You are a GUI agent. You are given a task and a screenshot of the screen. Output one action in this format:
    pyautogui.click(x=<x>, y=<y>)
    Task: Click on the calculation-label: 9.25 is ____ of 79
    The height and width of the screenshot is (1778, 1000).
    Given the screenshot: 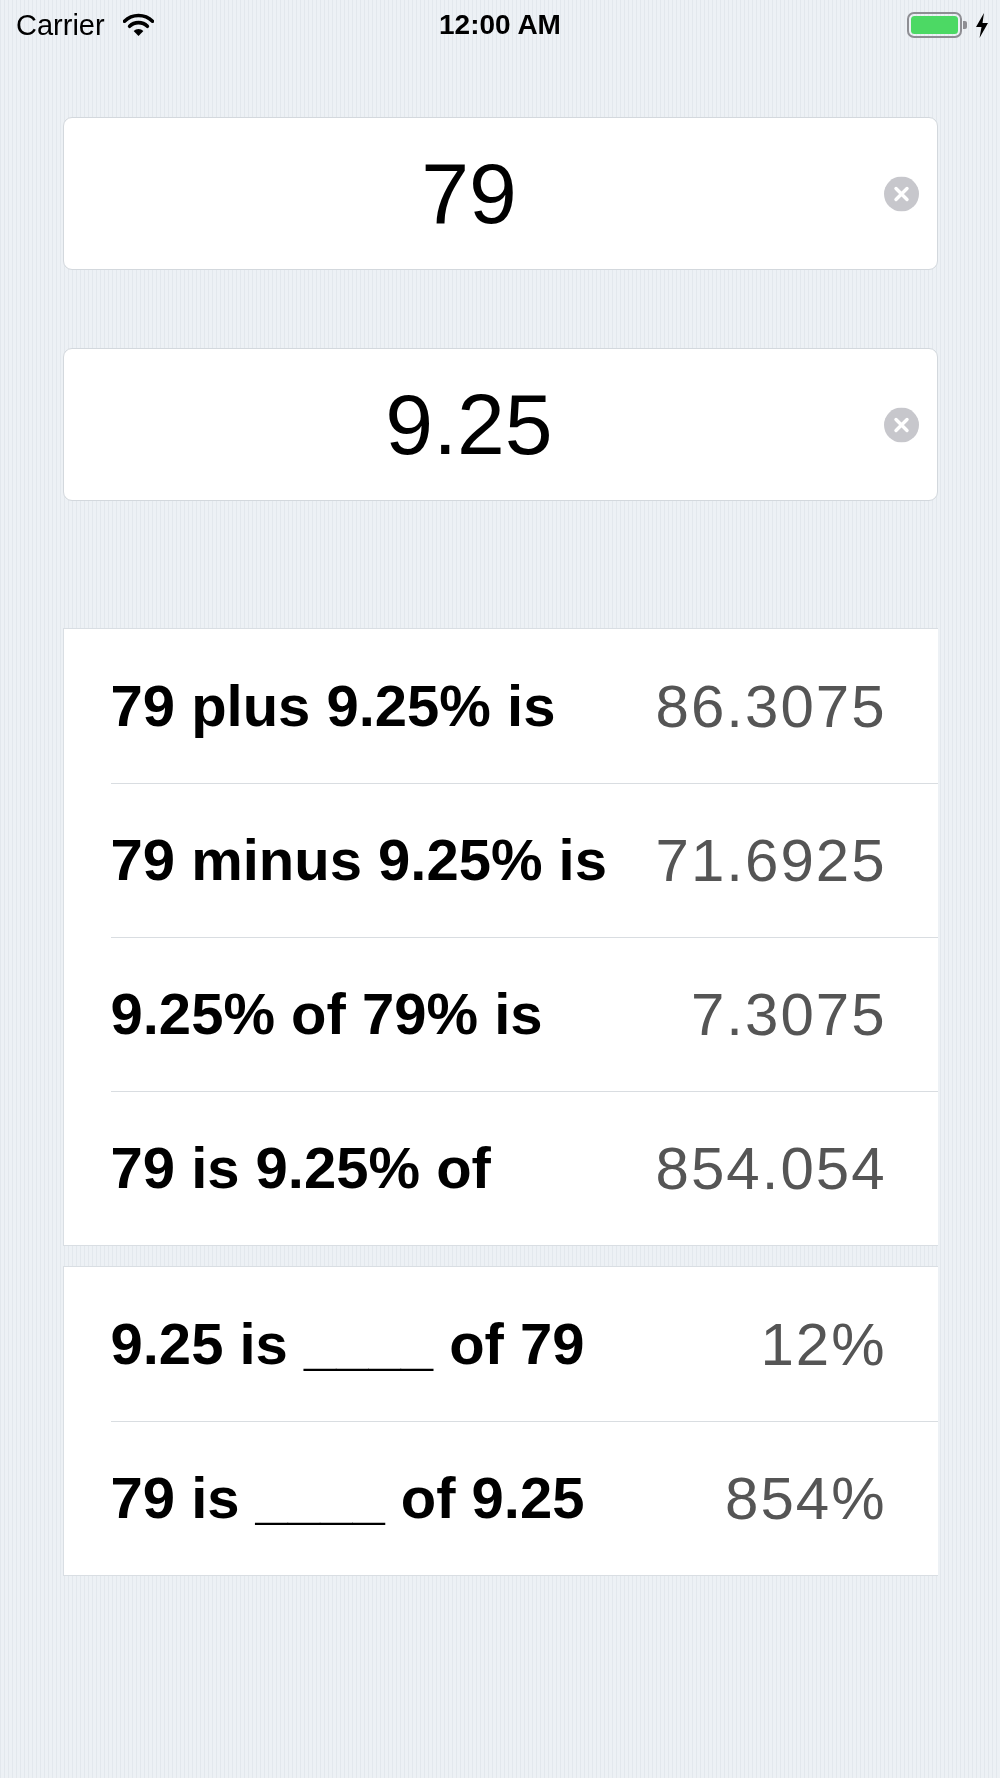 What is the action you would take?
    pyautogui.click(x=347, y=1344)
    